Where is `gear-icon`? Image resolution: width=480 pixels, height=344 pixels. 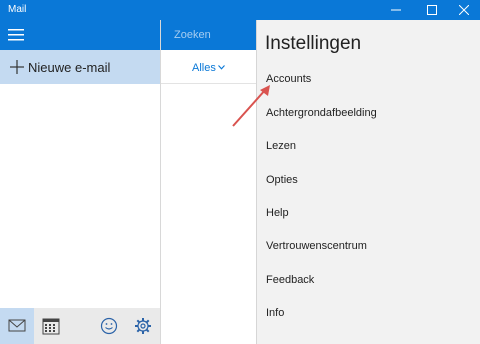
gear-icon is located at coordinates (143, 326).